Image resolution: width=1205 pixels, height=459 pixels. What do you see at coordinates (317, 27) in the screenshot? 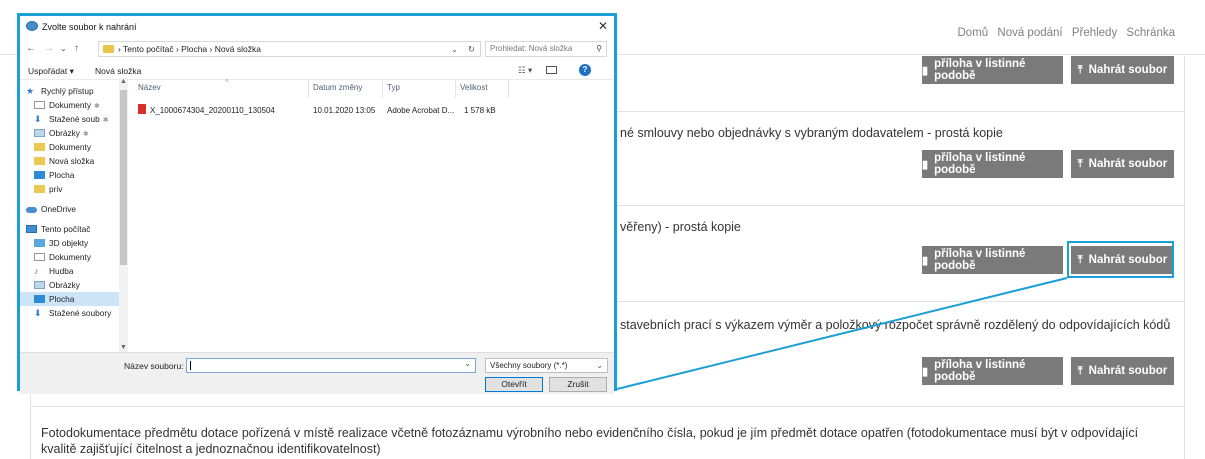
I see `dialog-title-bar: Zvolte soubor k nahrání ✕` at bounding box center [317, 27].